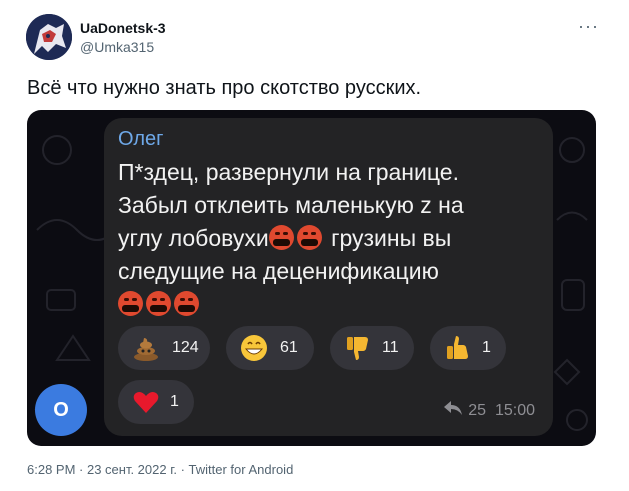 The image size is (629, 491). I want to click on reaction-heart: 1, so click(156, 402).